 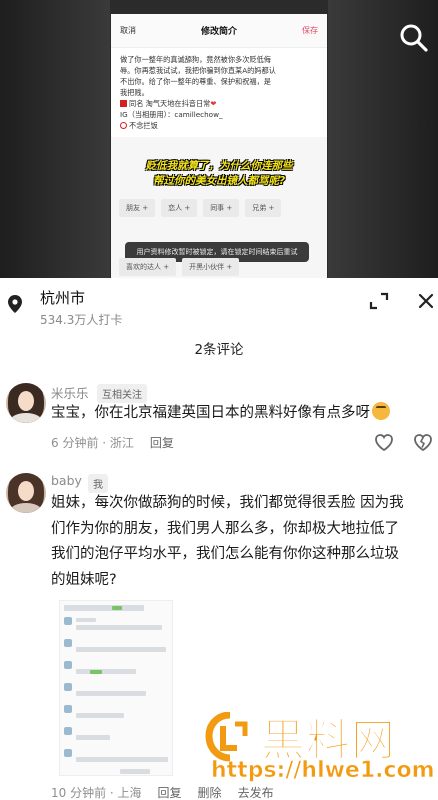 What do you see at coordinates (379, 301) in the screenshot?
I see `expand-icon` at bounding box center [379, 301].